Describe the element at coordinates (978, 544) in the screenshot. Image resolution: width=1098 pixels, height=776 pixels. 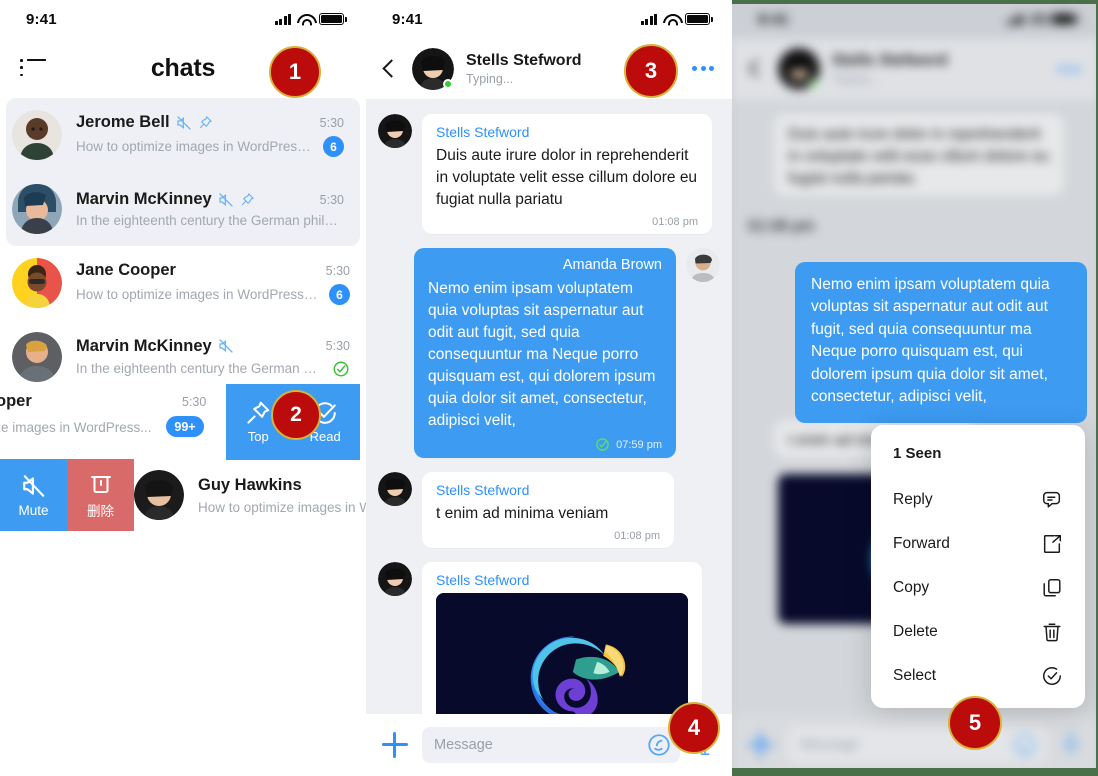
I see `context-menu-item-forward: Forward` at that location.